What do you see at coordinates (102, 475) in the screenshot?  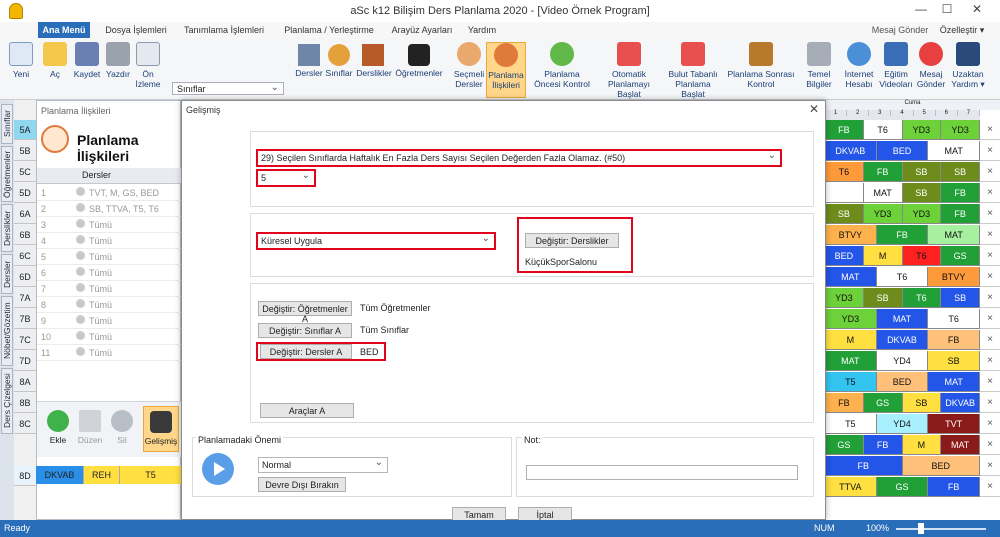 I see `lesson-cell: REH` at bounding box center [102, 475].